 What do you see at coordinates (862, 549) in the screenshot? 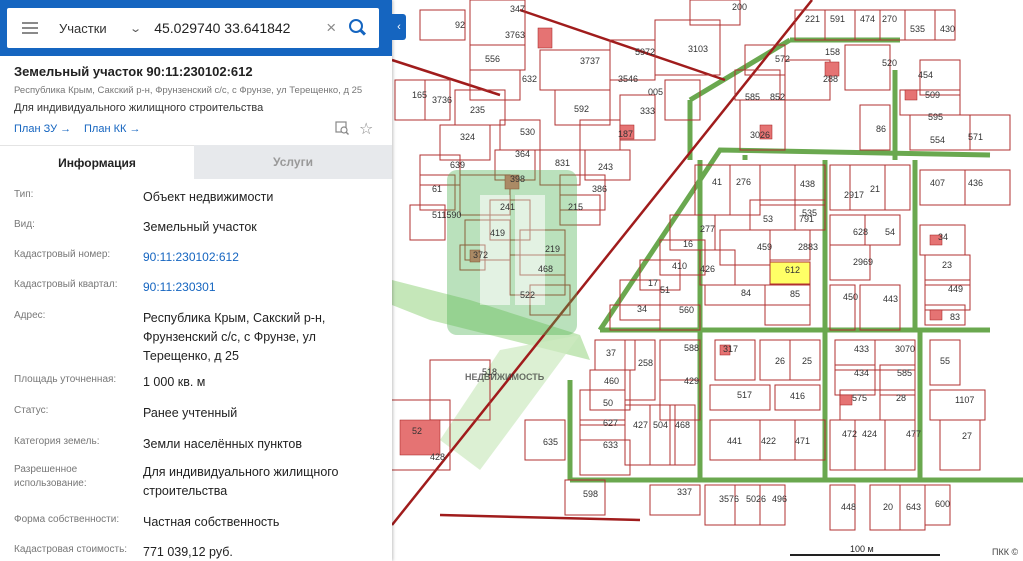
I see `scale-label: 100 м` at bounding box center [862, 549].